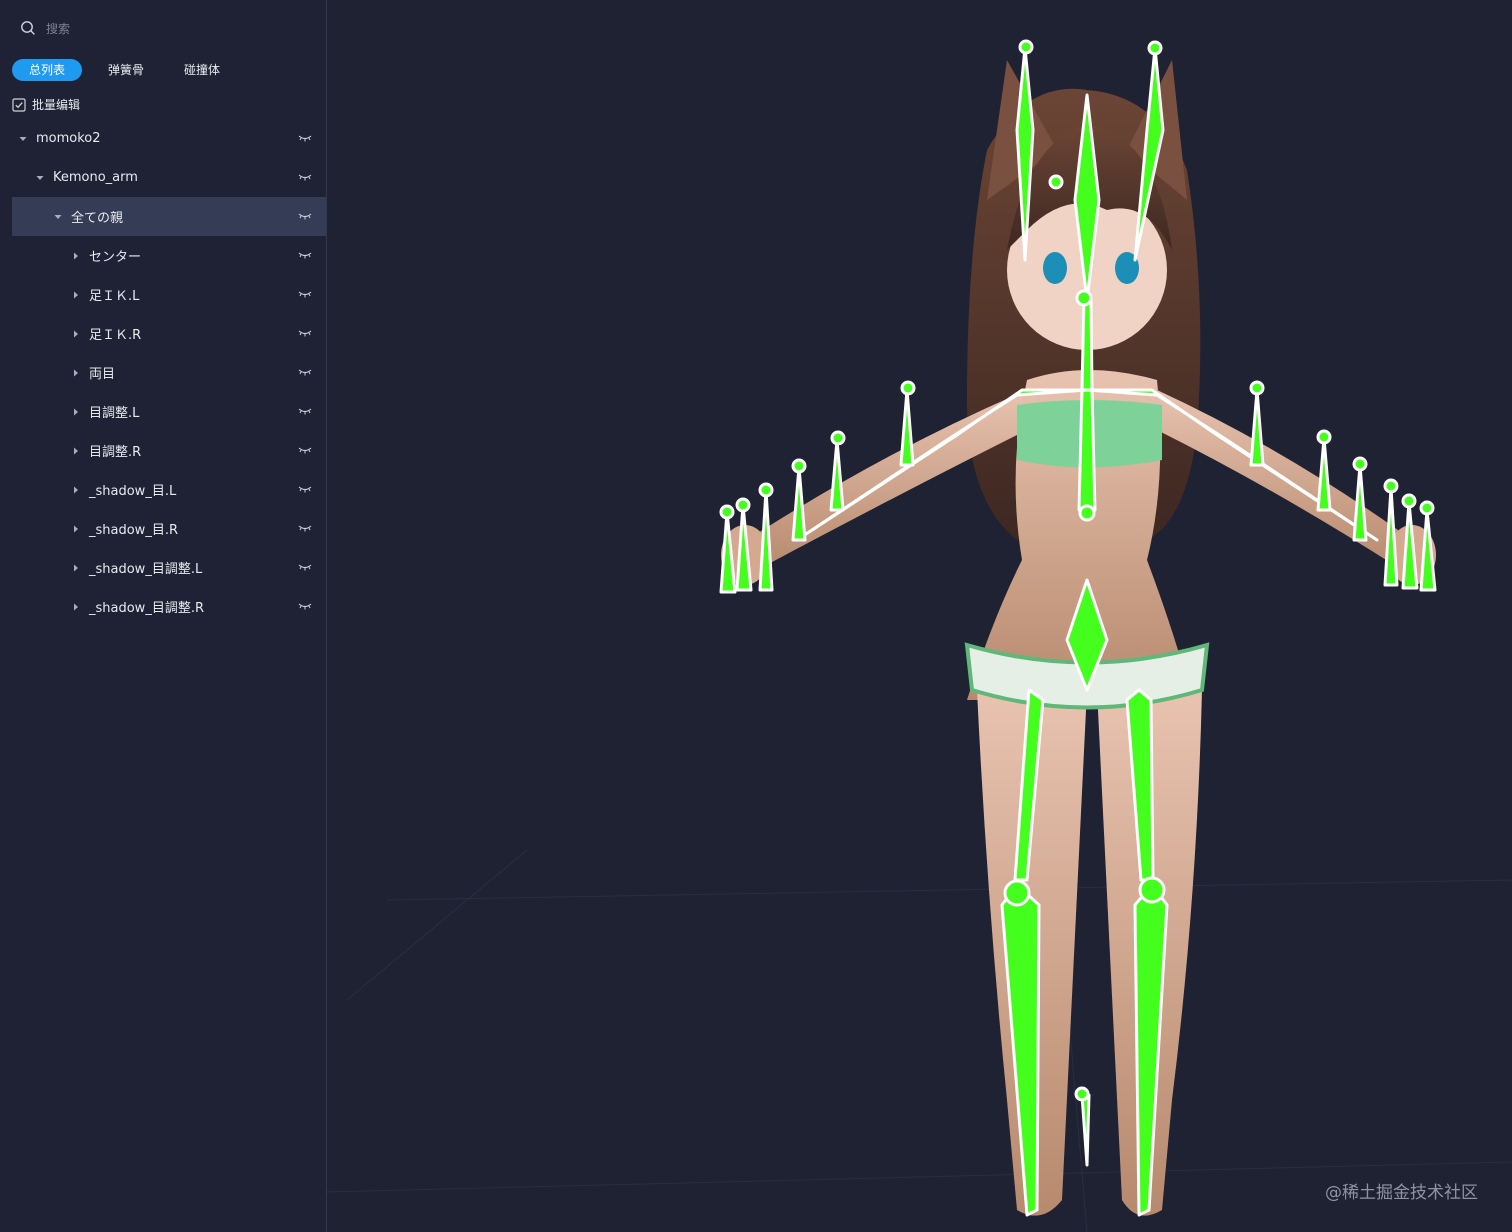 The image size is (1512, 1232). I want to click on bone-tree: momoko2 Kemono_arm 全ての親 センター 足ＩＫ.L 足ＩＫ.R, so click(169, 372).